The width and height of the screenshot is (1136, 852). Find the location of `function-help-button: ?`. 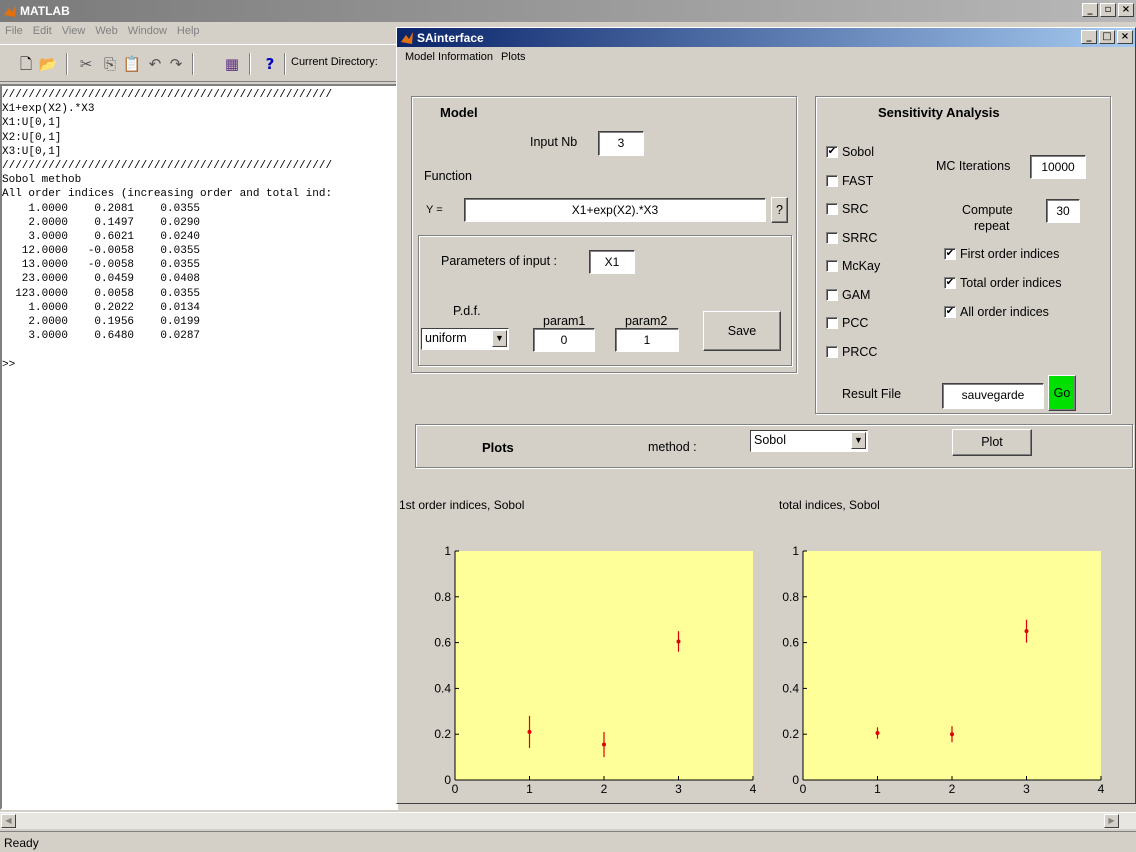

function-help-button: ? is located at coordinates (779, 210).